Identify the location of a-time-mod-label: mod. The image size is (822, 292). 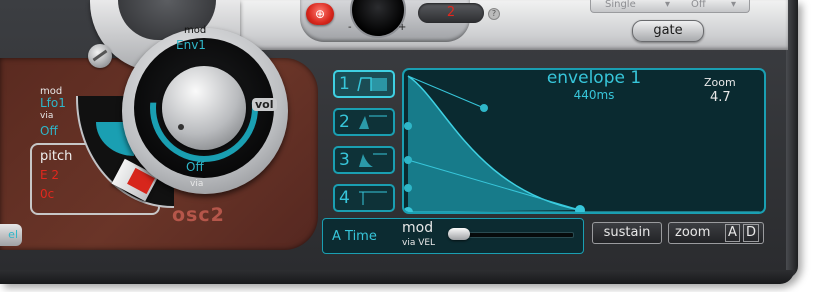
(418, 228).